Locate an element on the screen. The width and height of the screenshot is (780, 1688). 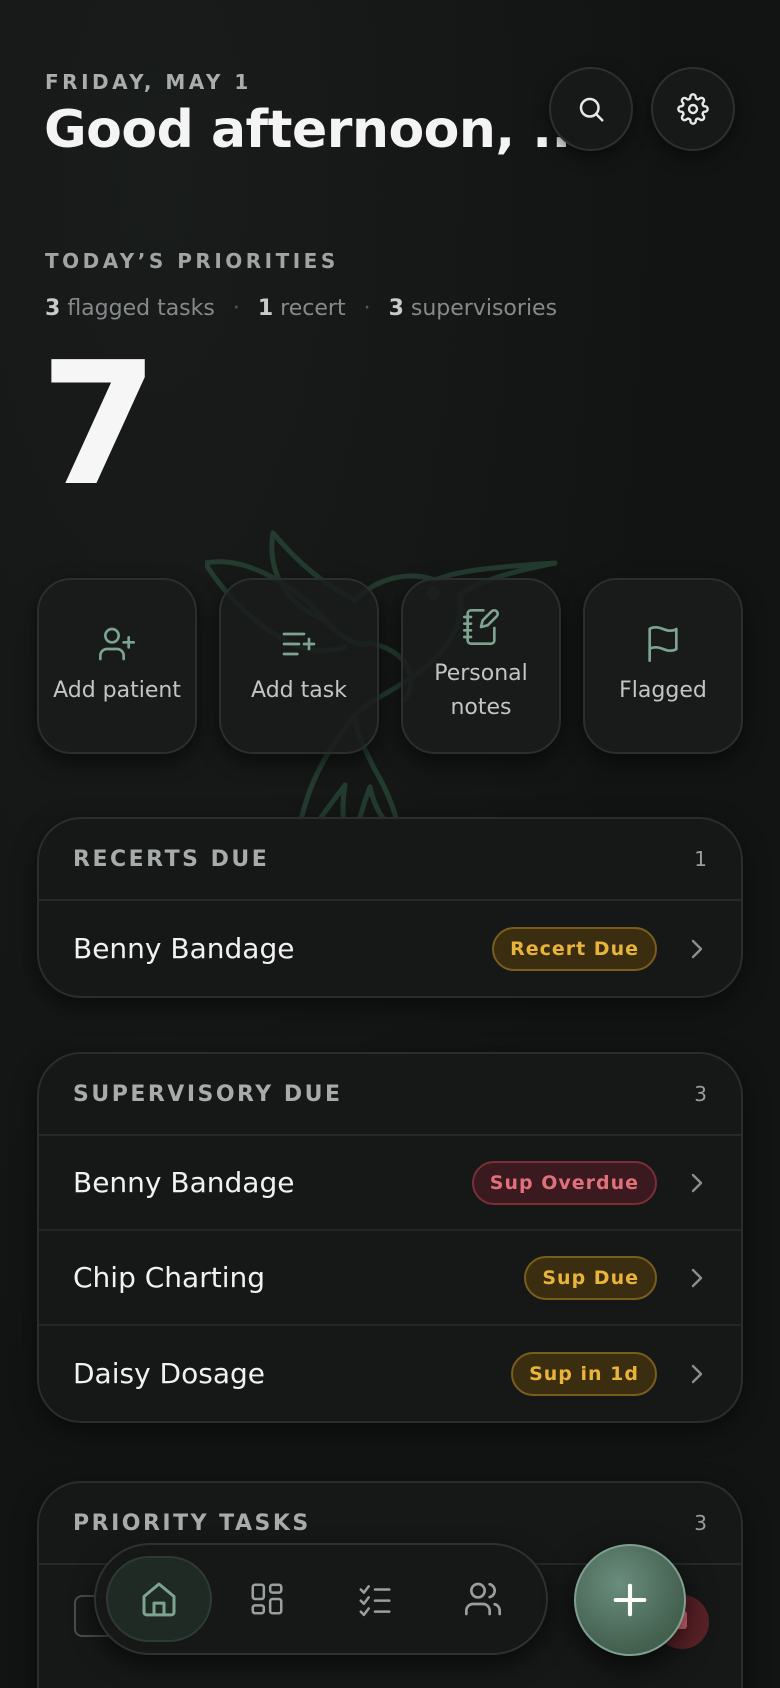
priorities-total: 7 is located at coordinates (99, 425).